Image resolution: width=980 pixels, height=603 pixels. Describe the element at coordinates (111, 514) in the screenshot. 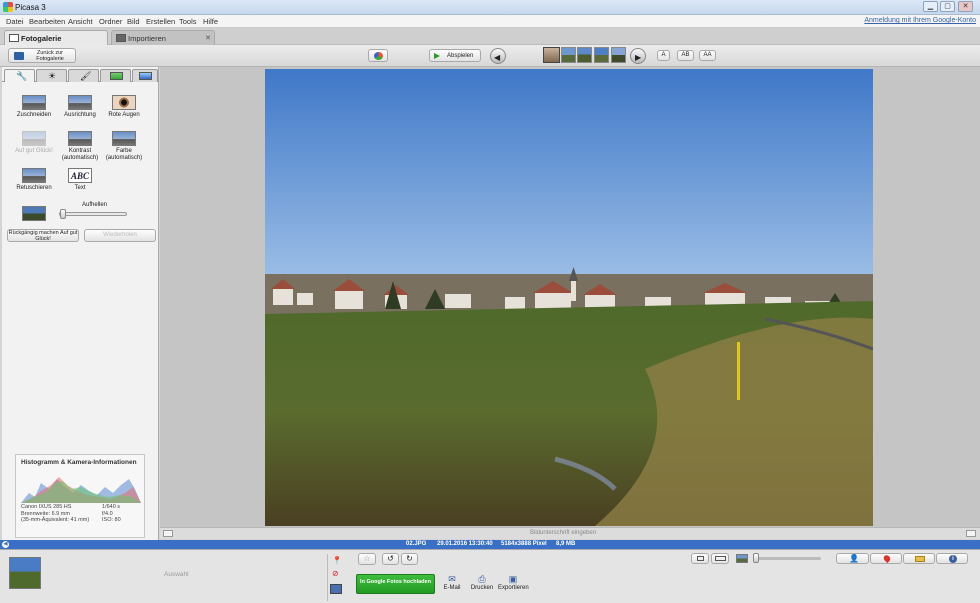

I see `camera-info-right: 1/640 s f/4.0 ISO: 80` at that location.